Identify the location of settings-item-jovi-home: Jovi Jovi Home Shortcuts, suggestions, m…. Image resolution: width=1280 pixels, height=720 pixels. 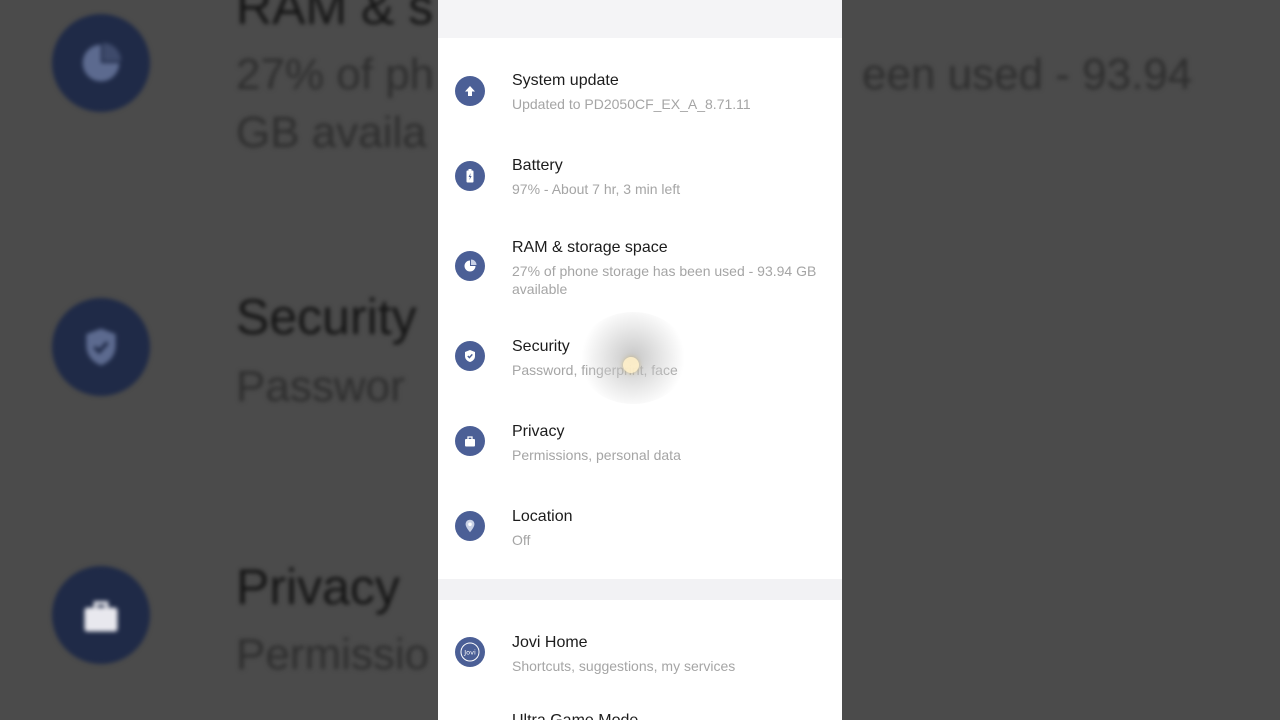
(640, 658).